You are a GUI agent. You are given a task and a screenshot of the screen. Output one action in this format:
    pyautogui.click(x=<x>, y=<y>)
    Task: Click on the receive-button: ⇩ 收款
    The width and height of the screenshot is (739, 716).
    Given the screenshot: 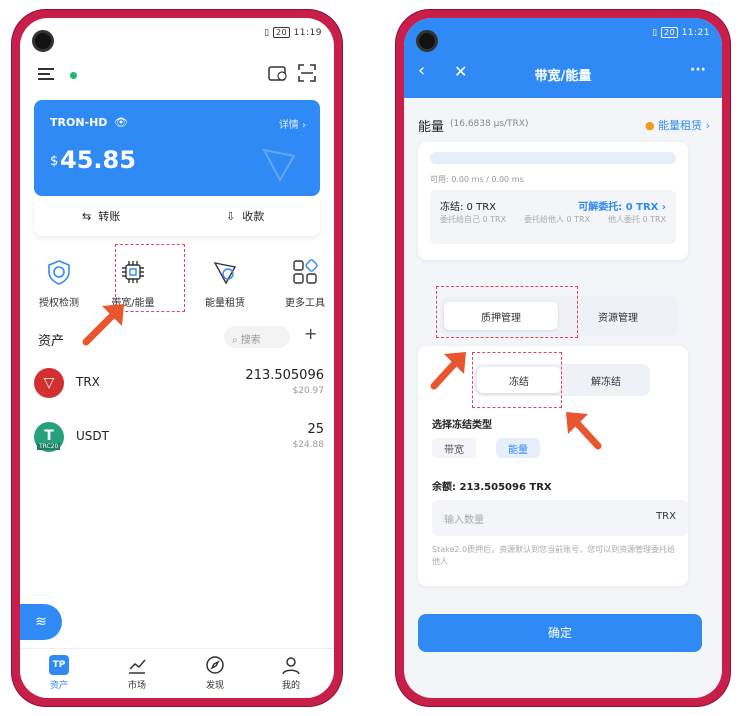 What is the action you would take?
    pyautogui.click(x=245, y=216)
    